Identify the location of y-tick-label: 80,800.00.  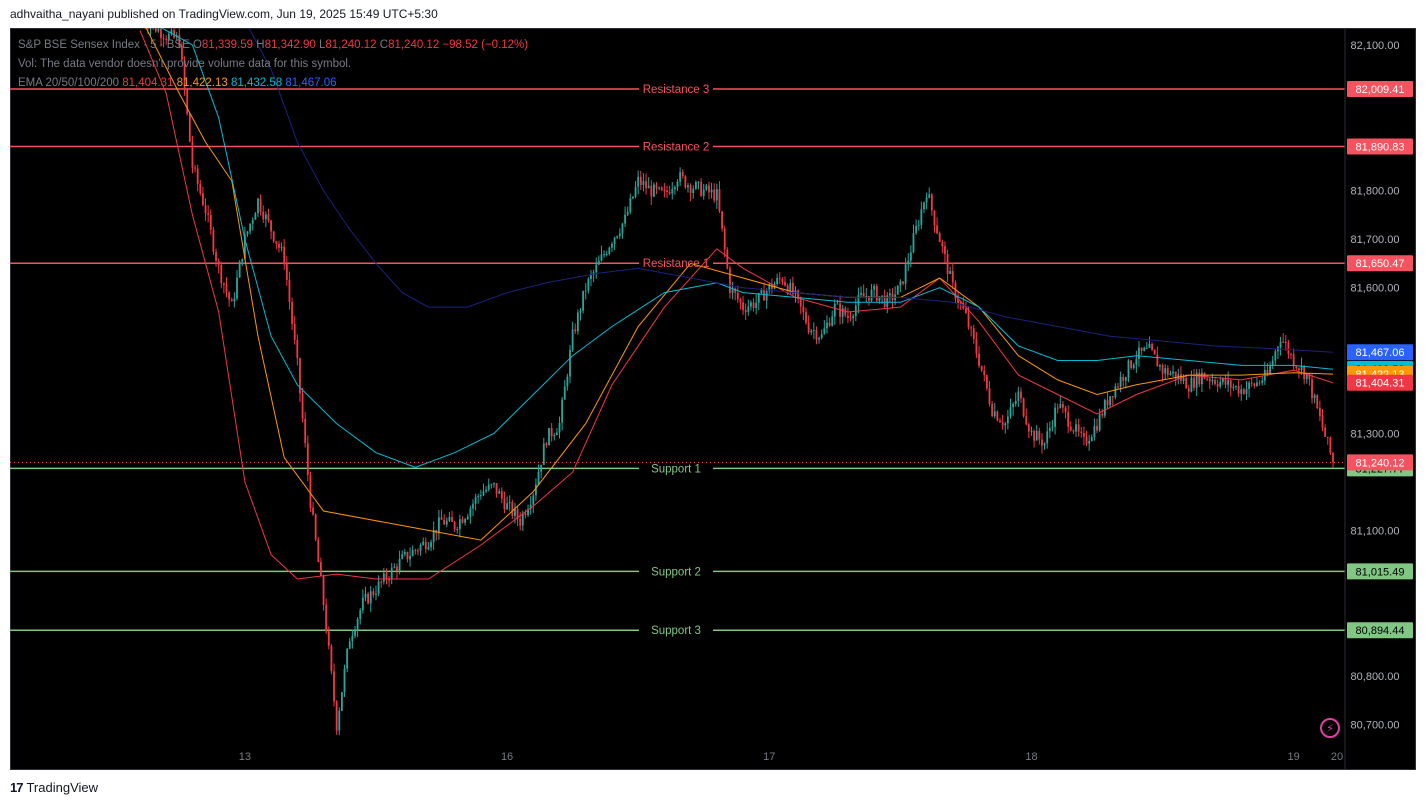
(1375, 677).